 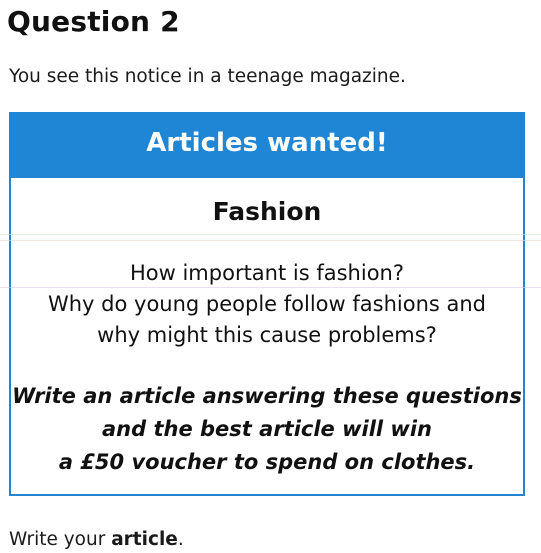 I want to click on call-to-action-line: and the best article will win, so click(x=267, y=429).